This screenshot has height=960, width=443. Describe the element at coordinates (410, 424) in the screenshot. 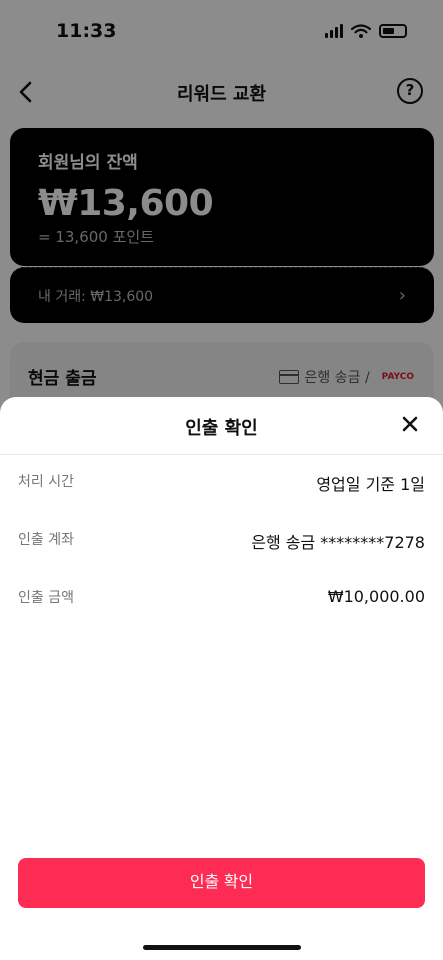

I see `close-icon` at that location.